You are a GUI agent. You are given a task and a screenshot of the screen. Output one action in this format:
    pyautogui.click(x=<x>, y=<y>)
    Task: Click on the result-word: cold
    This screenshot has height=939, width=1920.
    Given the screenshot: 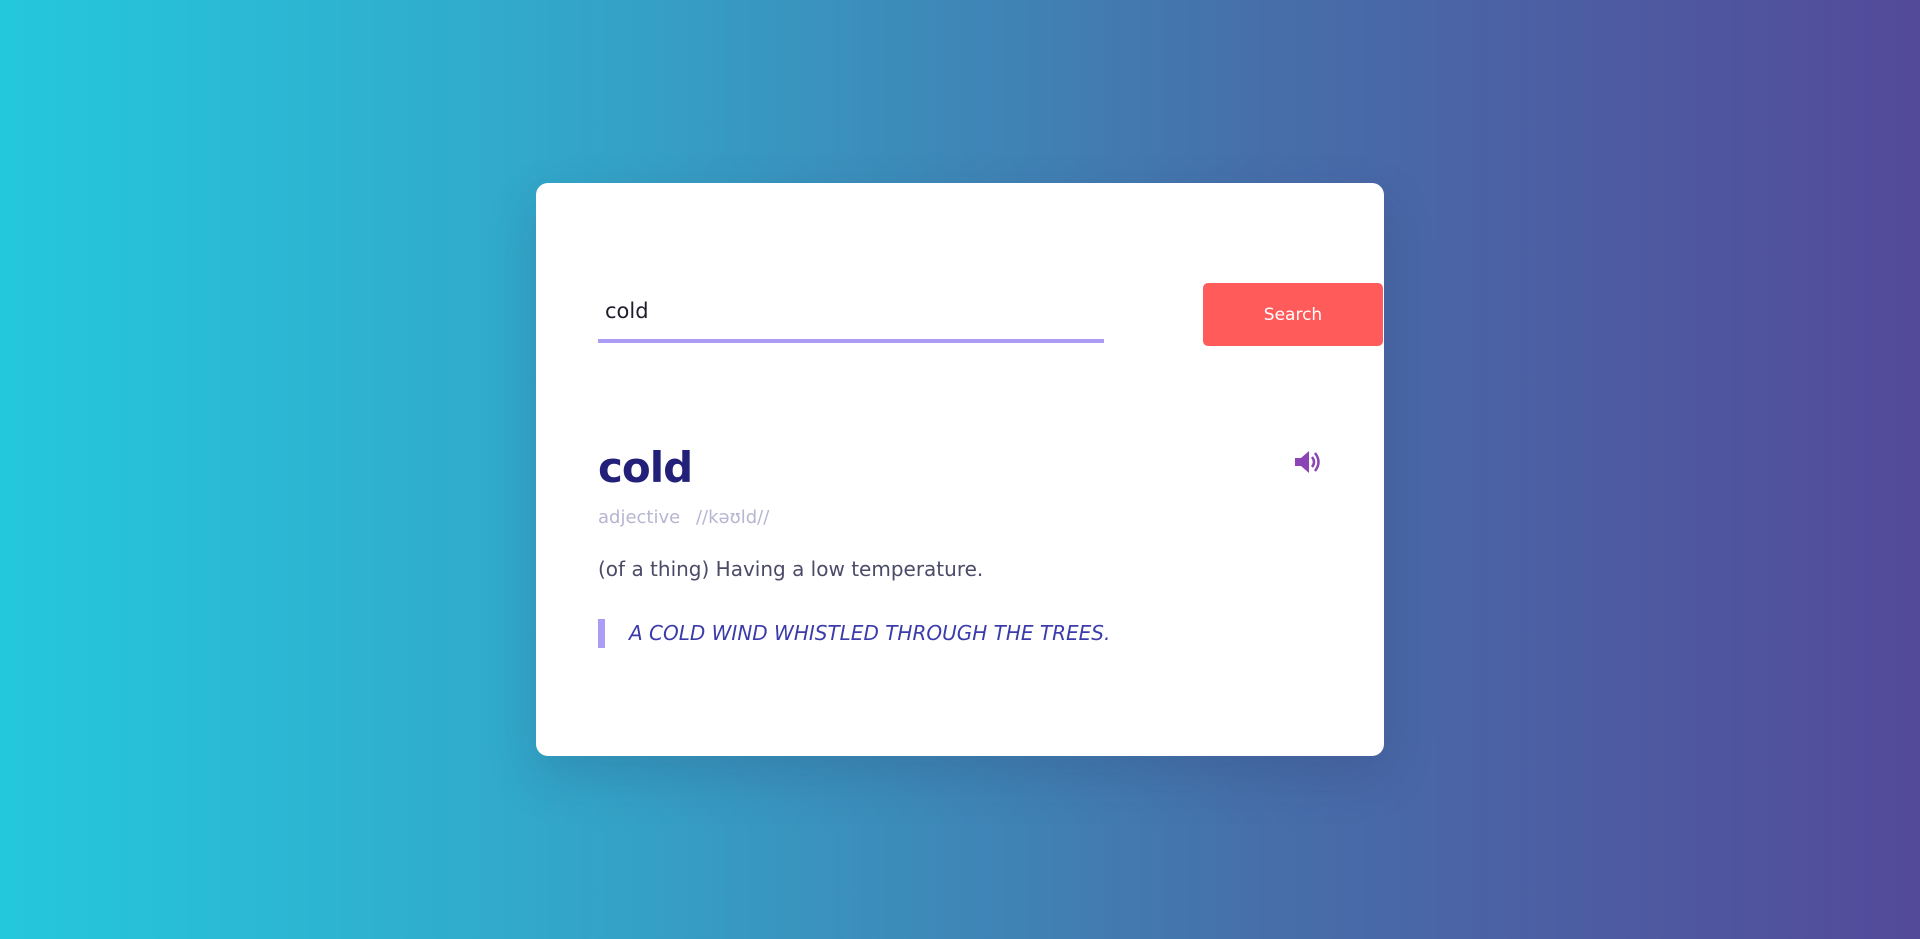 What is the action you would take?
    pyautogui.click(x=645, y=467)
    